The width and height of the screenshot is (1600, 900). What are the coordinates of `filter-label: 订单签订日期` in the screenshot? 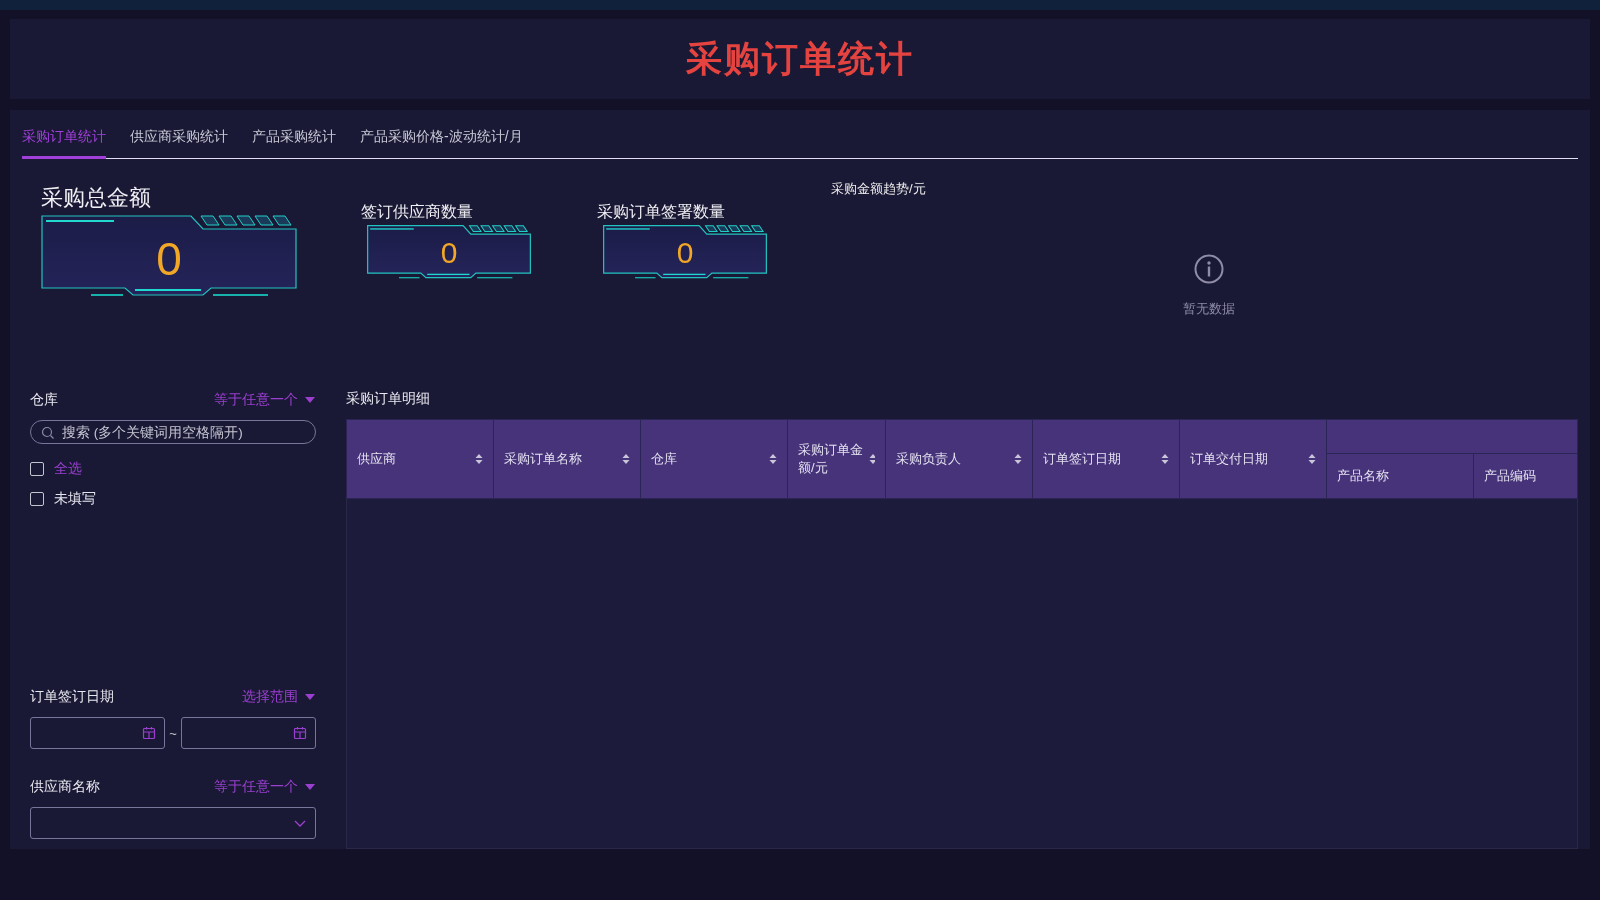 It's located at (72, 697).